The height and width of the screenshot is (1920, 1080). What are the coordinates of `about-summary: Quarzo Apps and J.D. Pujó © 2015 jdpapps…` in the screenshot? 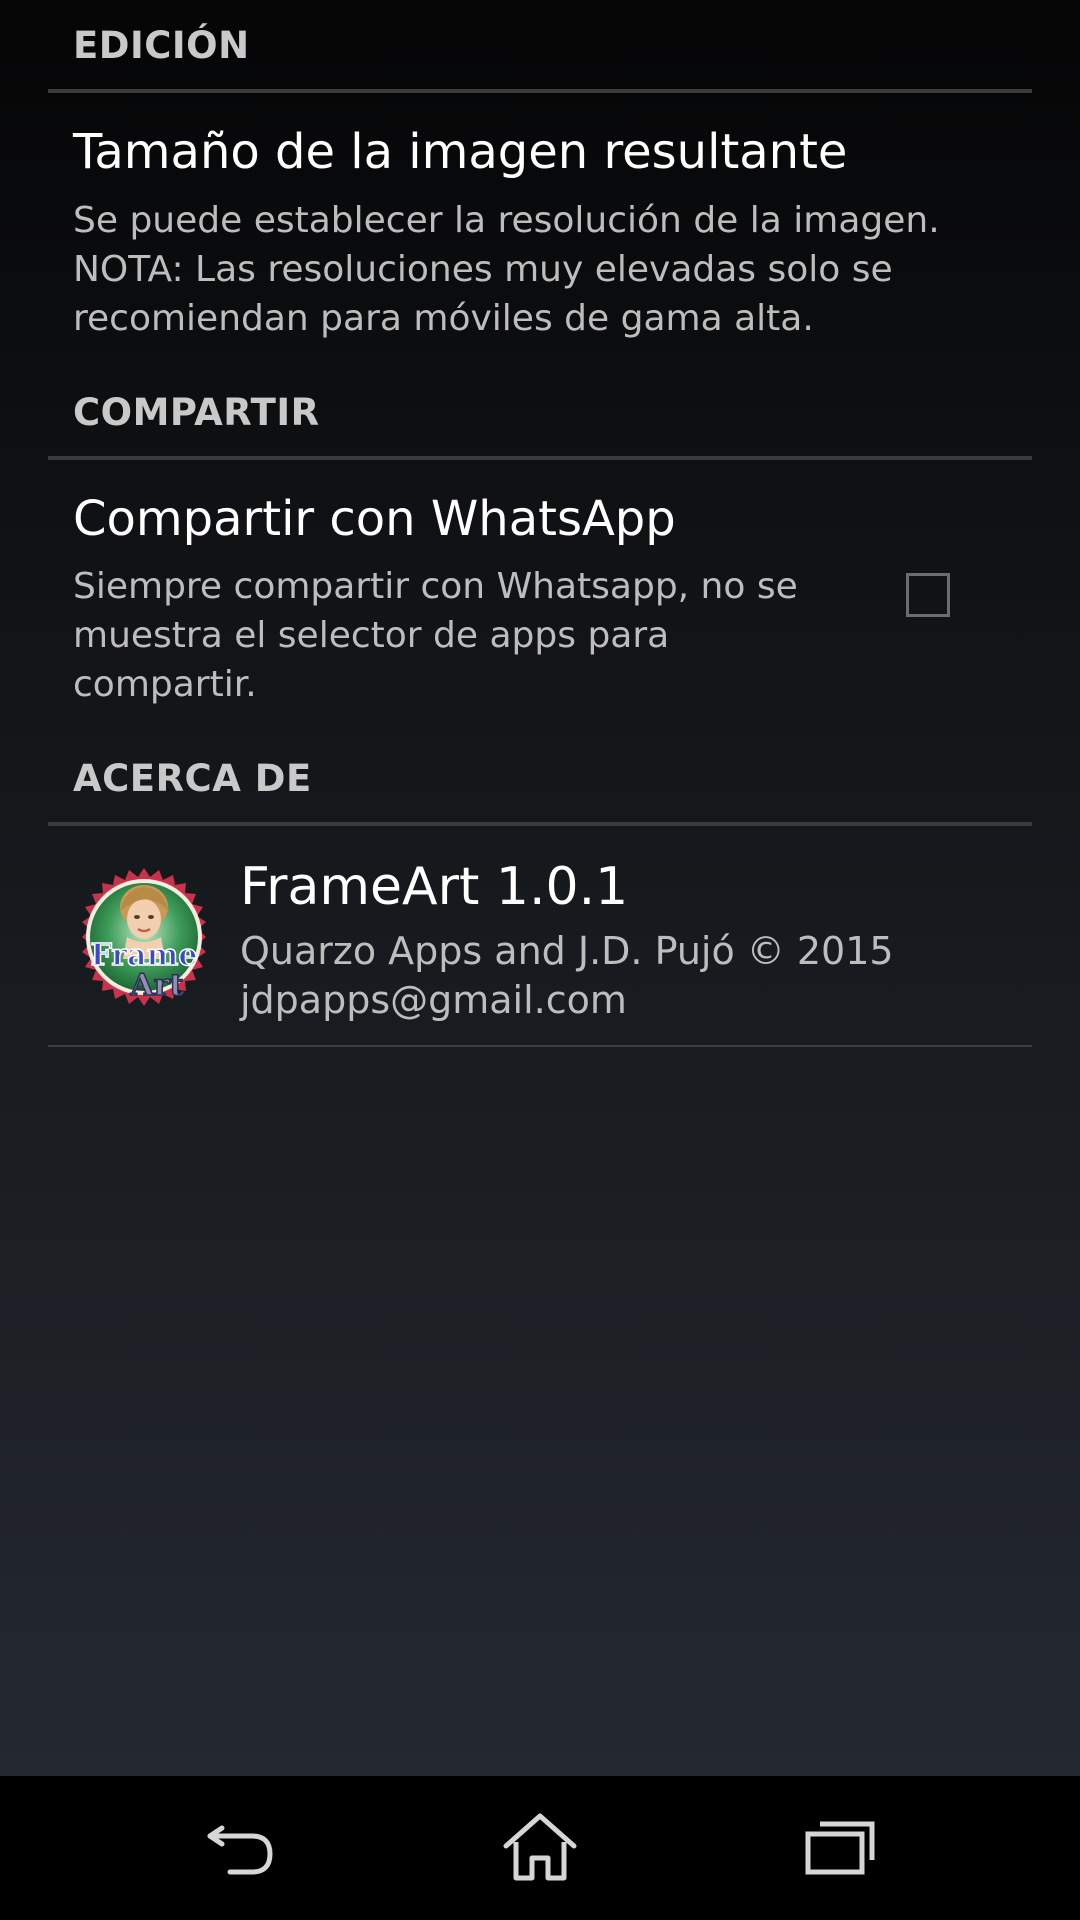 It's located at (567, 976).